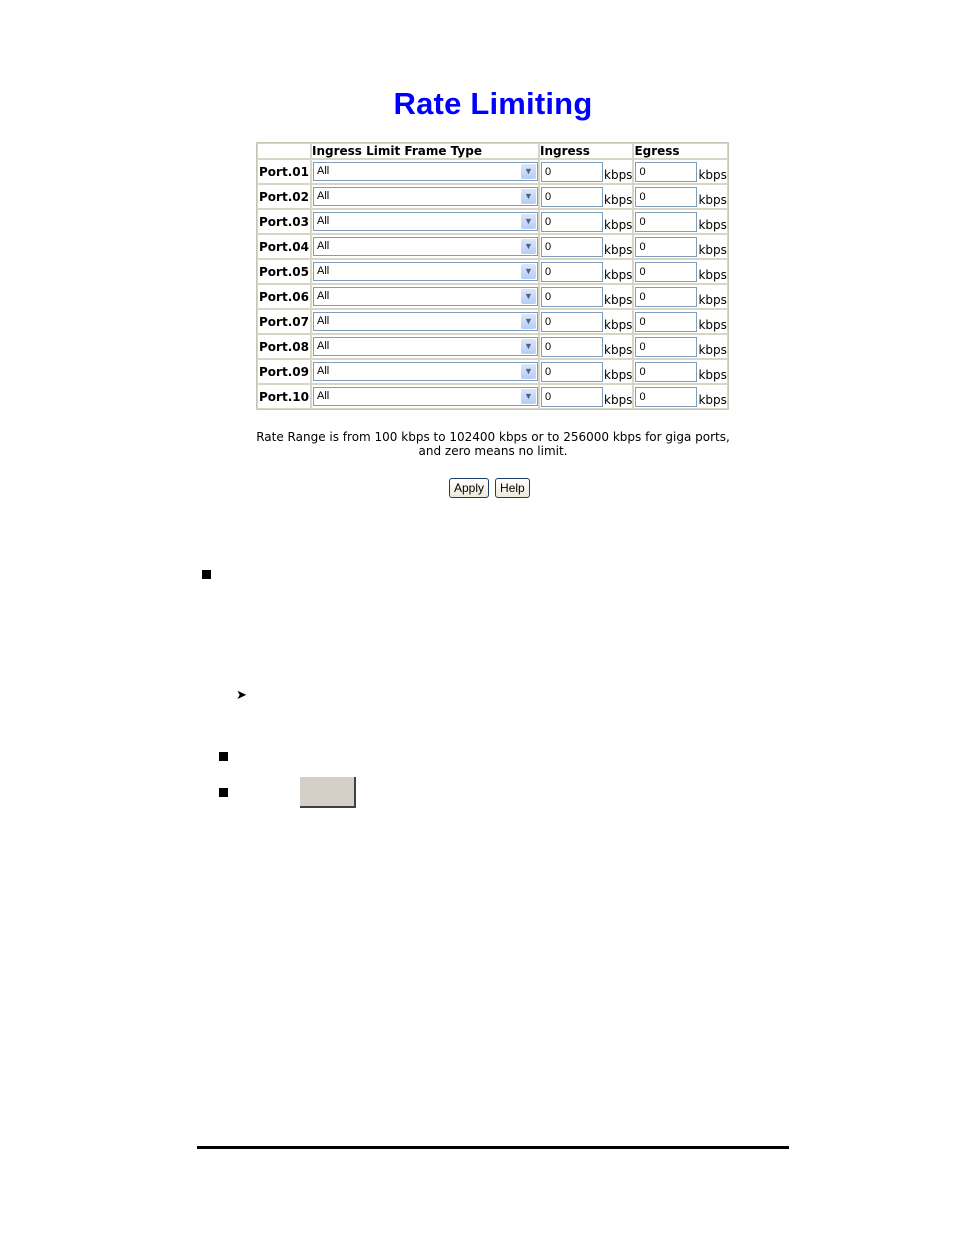 This screenshot has width=954, height=1235. I want to click on table-row: Port.02 All ▼ 0 kbps 0 kbps, so click(492, 196).